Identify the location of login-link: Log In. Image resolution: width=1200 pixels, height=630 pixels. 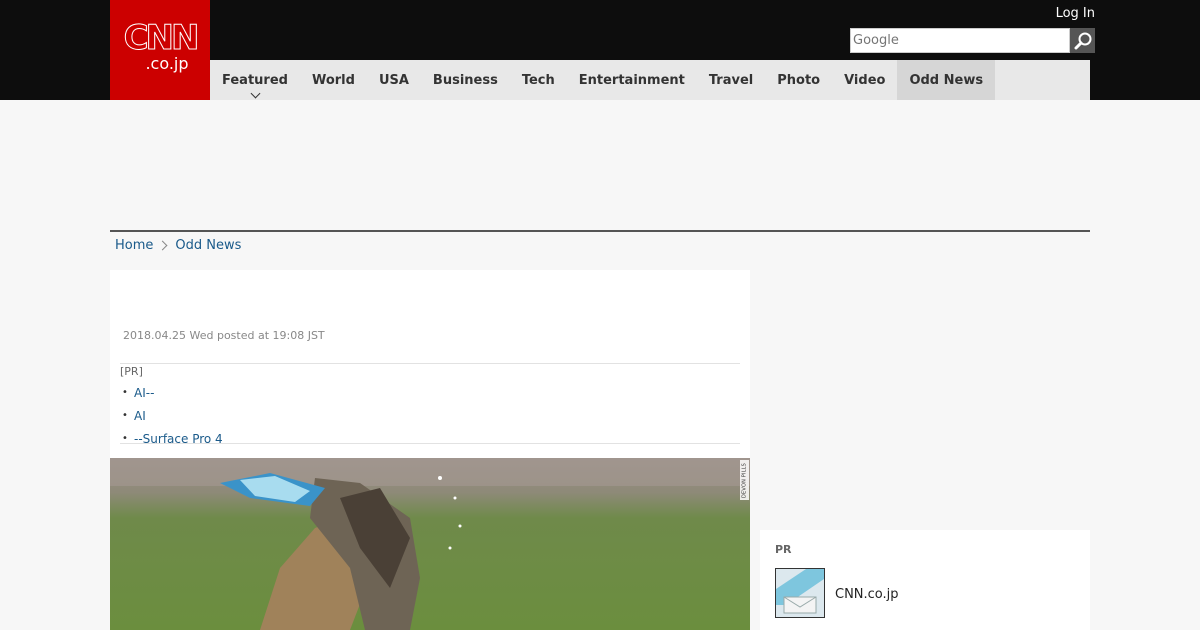
(1075, 13).